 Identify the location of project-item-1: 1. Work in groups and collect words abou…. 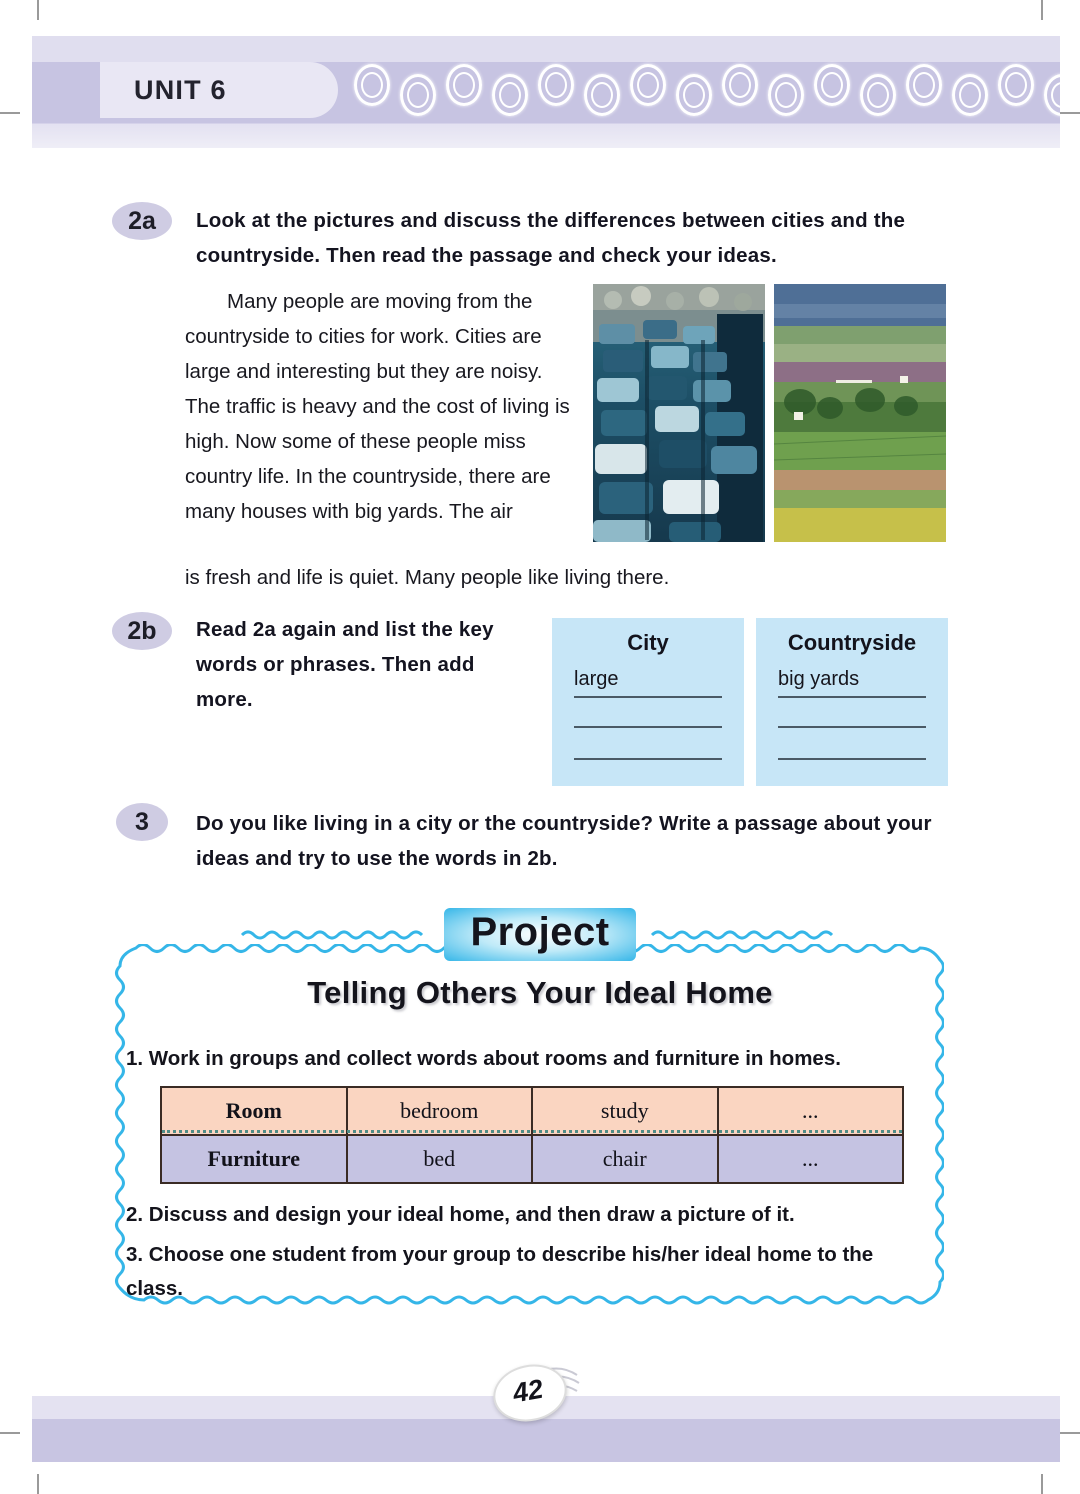
(483, 1058).